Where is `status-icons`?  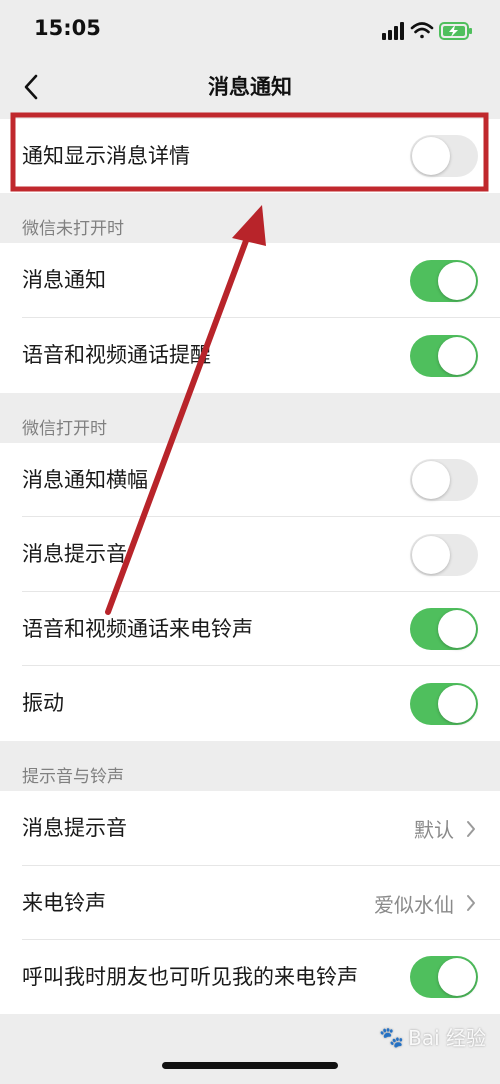
status-icons is located at coordinates (428, 31).